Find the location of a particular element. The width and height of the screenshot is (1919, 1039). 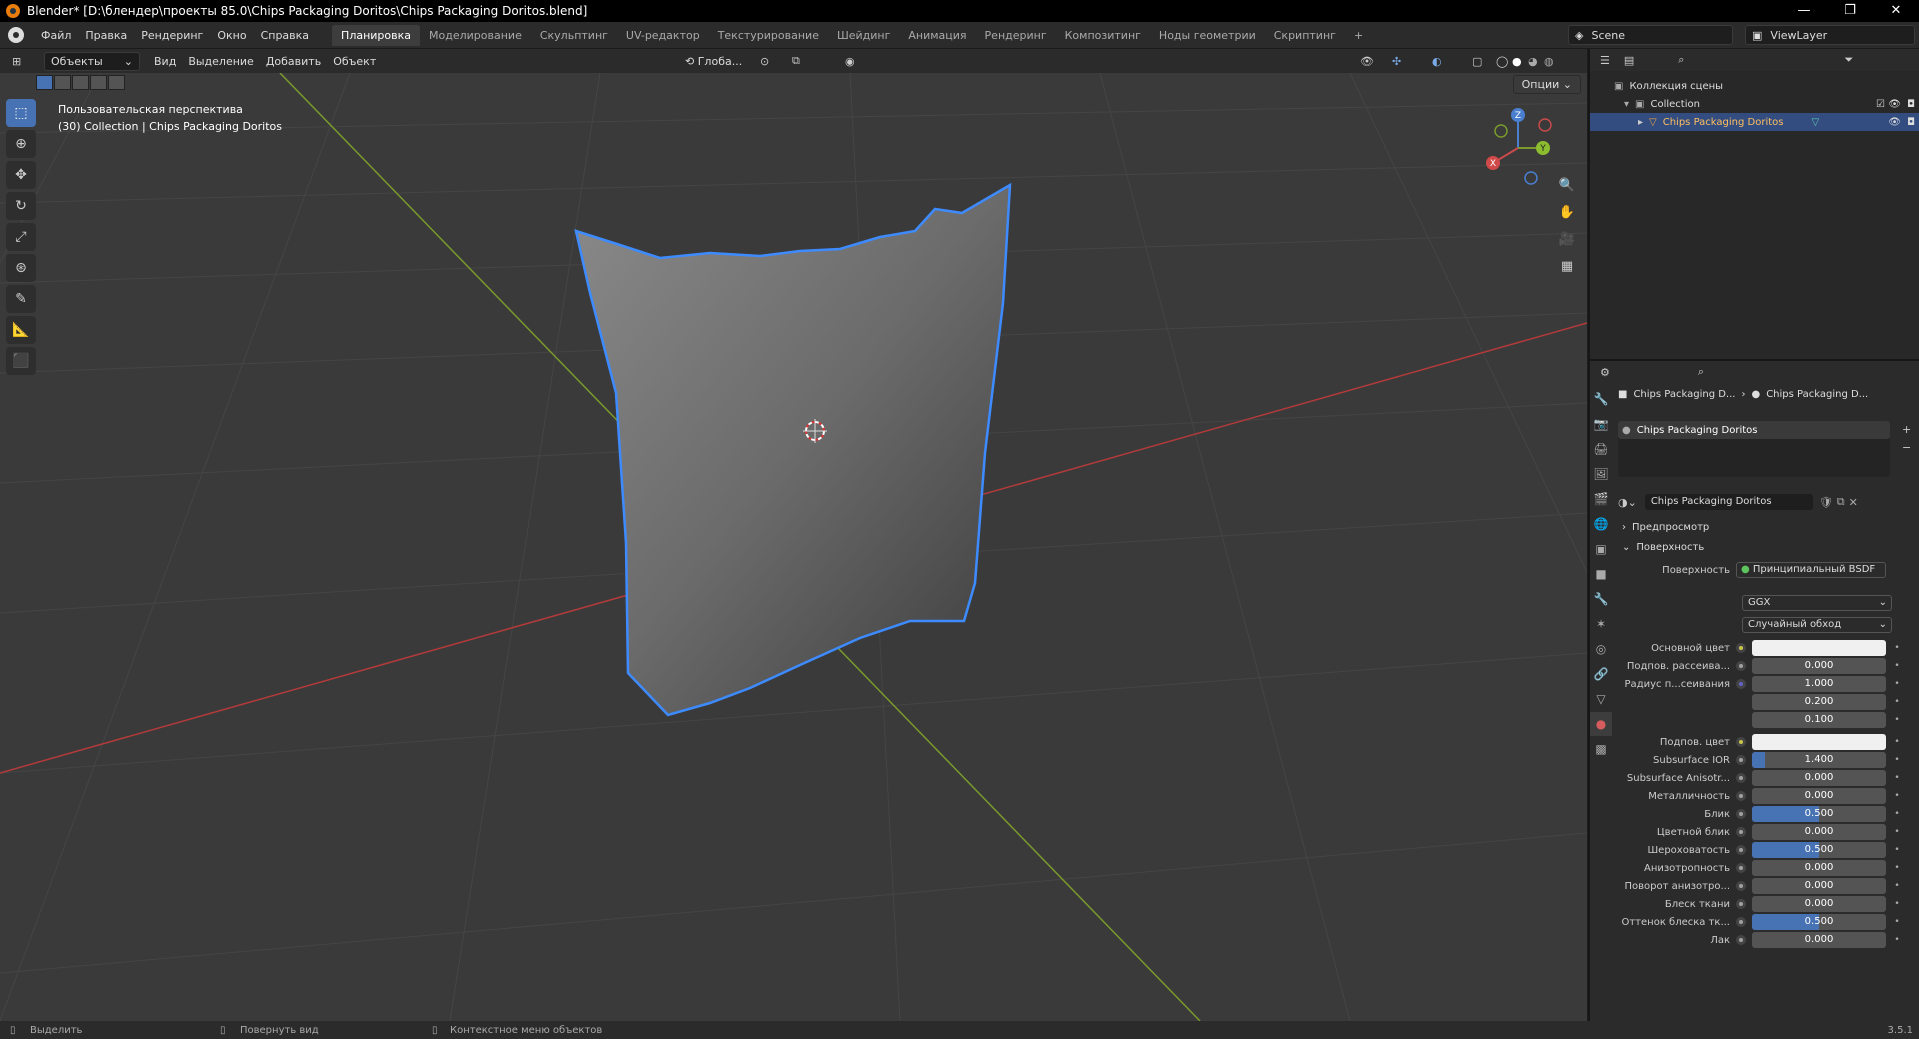

physics-tab-icon: ◎ is located at coordinates (1601, 649).